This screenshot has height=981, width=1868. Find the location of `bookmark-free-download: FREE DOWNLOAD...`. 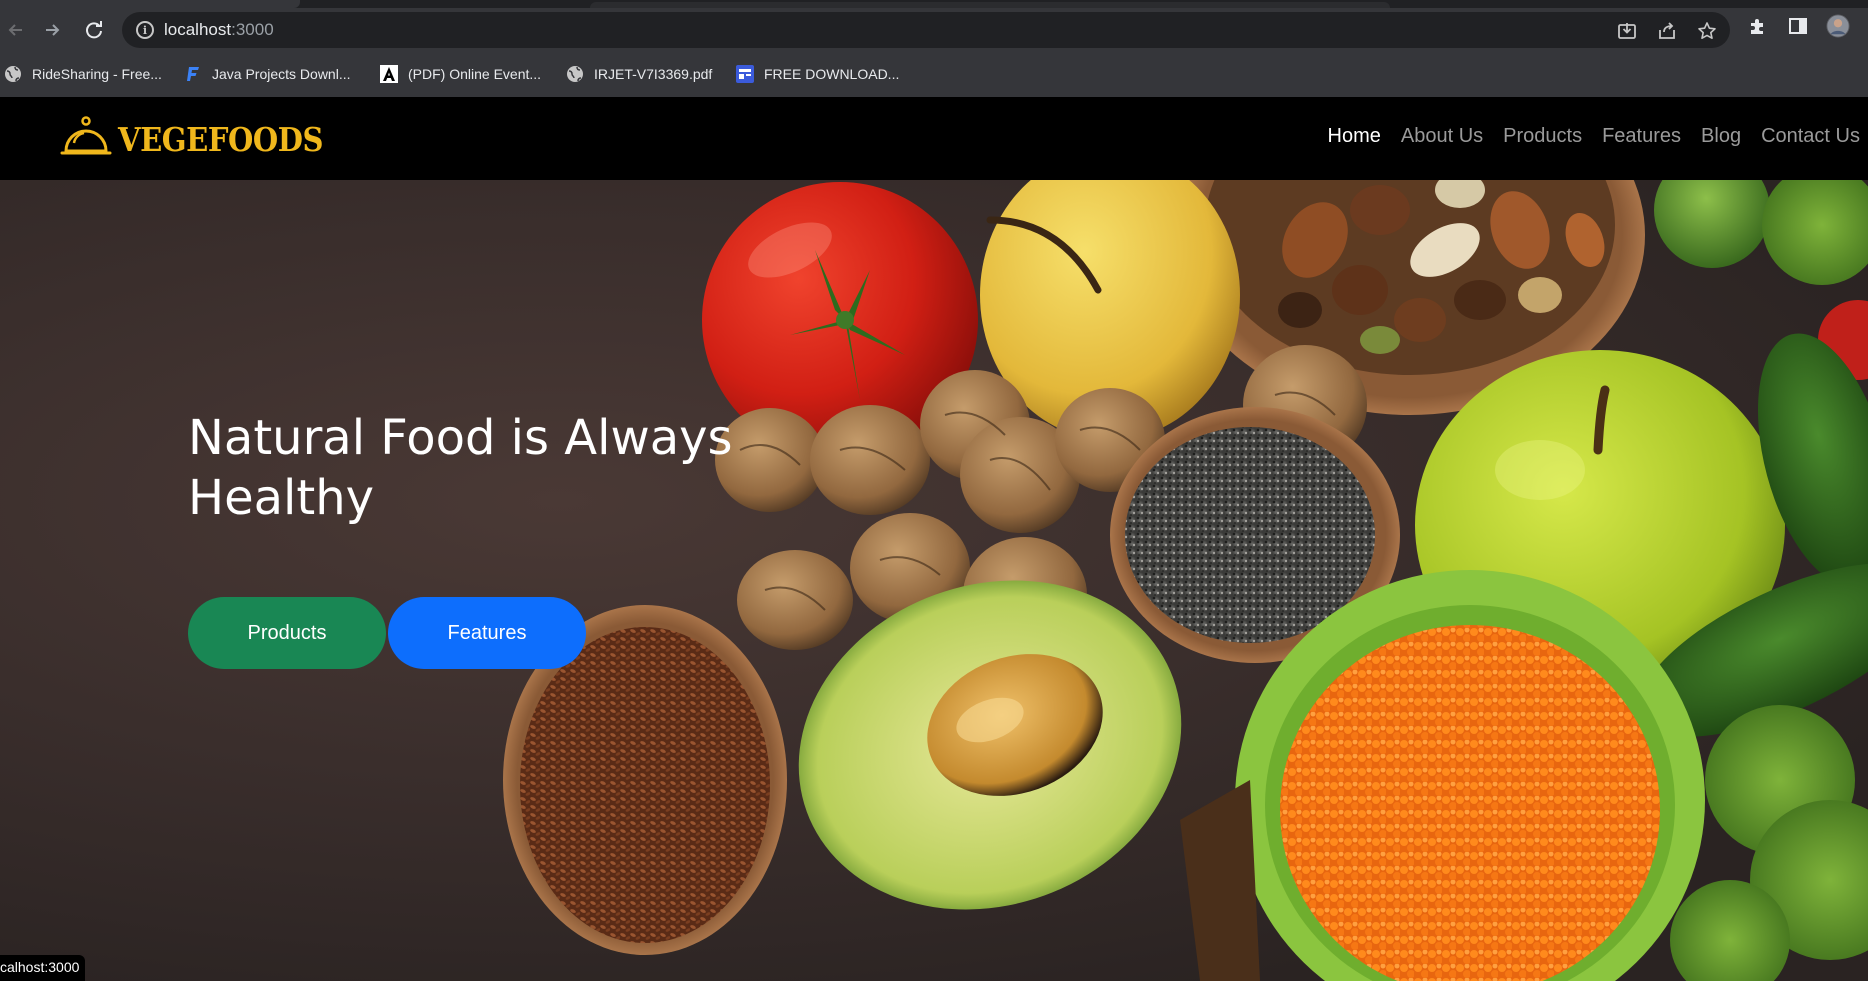

bookmark-free-download: FREE DOWNLOAD... is located at coordinates (817, 74).